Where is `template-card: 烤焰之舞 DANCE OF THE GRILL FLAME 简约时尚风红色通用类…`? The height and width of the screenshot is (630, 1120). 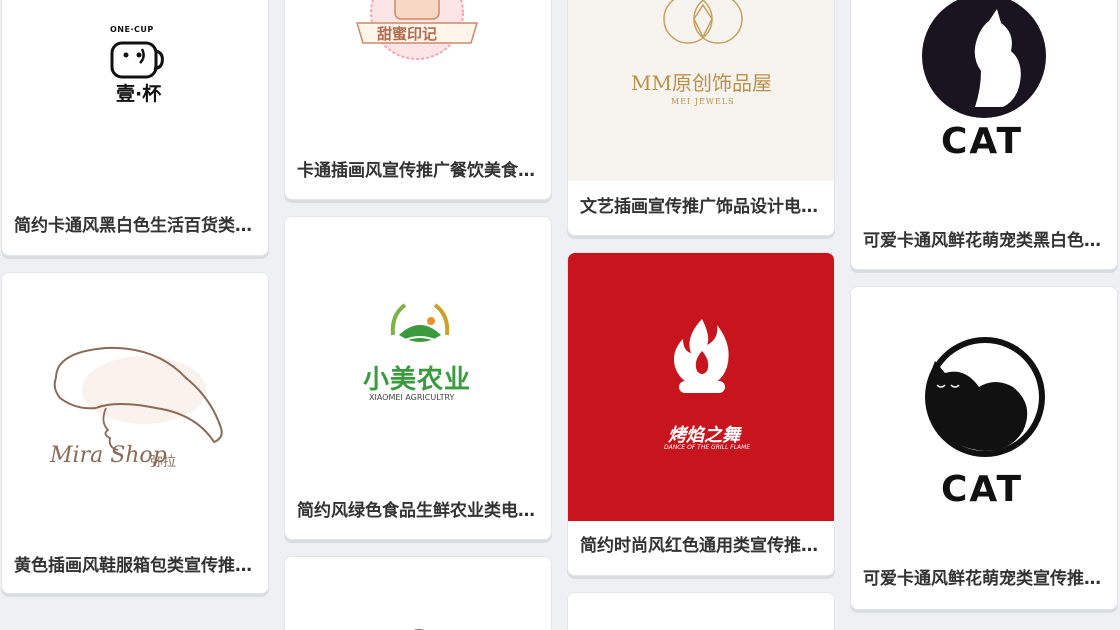
template-card: 烤焰之舞 DANCE OF THE GRILL FLAME 简约时尚风红色通用类… is located at coordinates (701, 414).